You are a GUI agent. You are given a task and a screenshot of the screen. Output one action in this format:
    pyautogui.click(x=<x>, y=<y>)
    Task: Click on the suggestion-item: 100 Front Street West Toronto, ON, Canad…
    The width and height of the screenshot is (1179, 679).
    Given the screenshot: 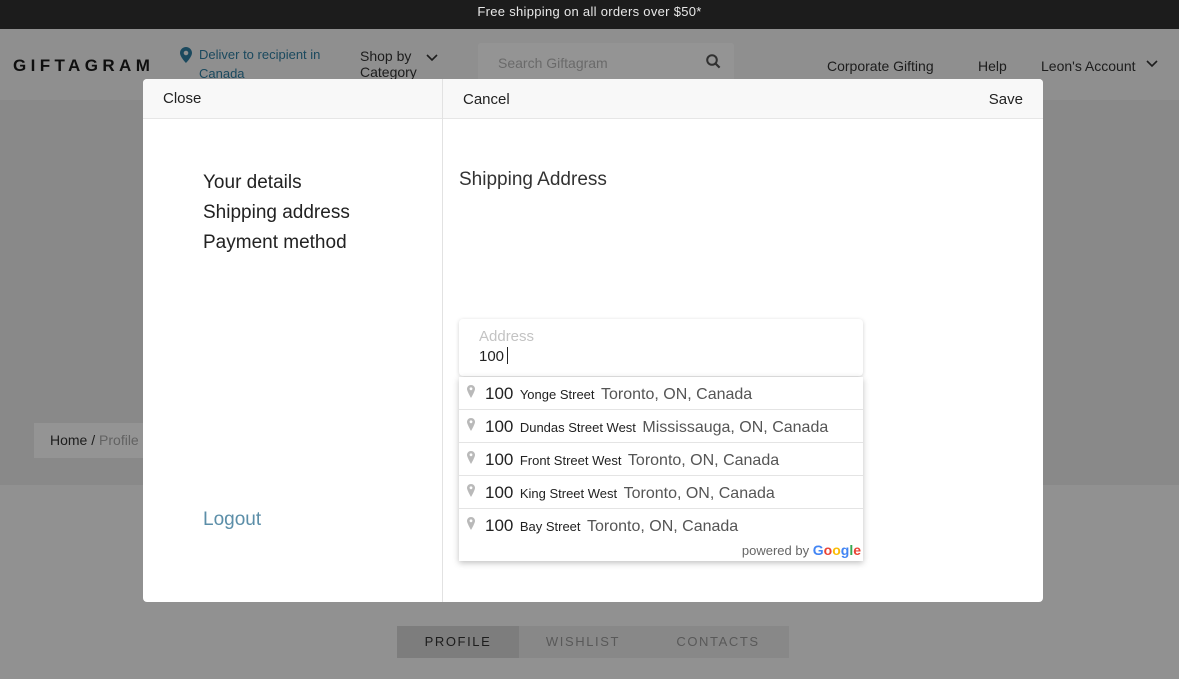 What is the action you would take?
    pyautogui.click(x=661, y=459)
    